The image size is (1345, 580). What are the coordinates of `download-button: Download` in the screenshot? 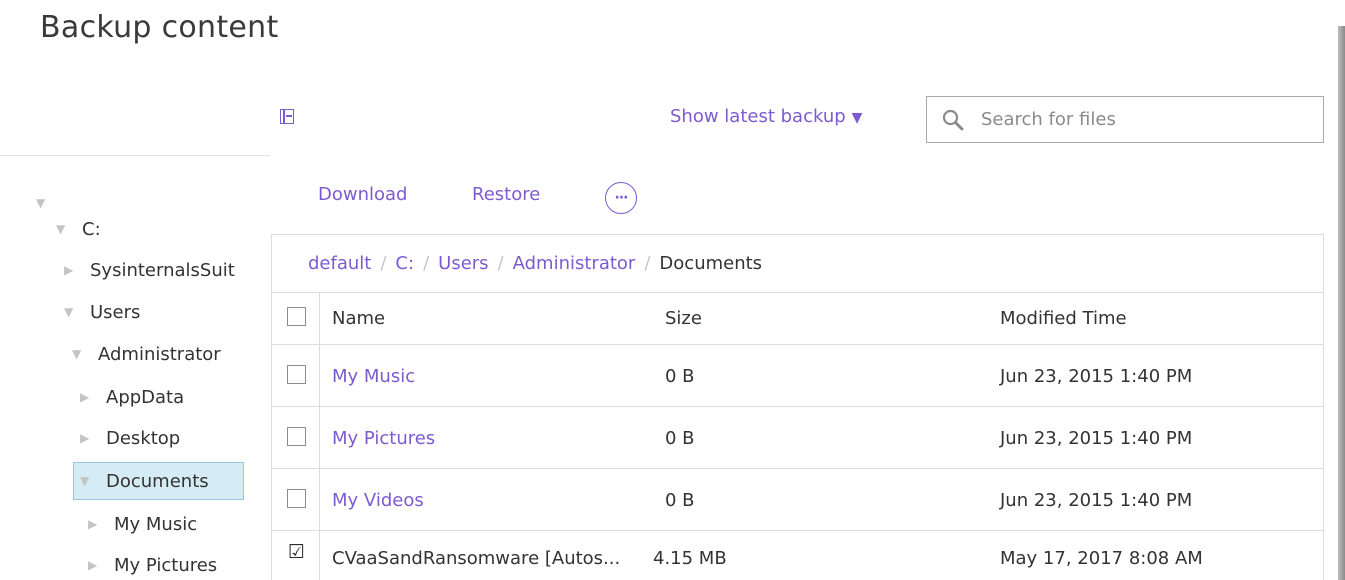 It's located at (362, 194).